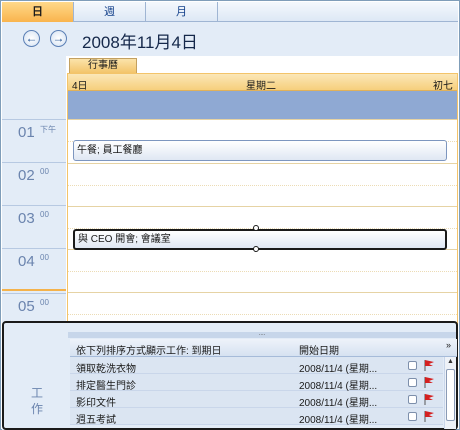 The image size is (460, 430). I want to click on day-header: 4日 星期二 初七, so click(262, 83).